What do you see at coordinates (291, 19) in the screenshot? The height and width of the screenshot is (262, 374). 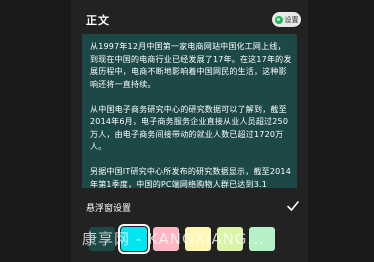 I see `settings-label: 设置` at bounding box center [291, 19].